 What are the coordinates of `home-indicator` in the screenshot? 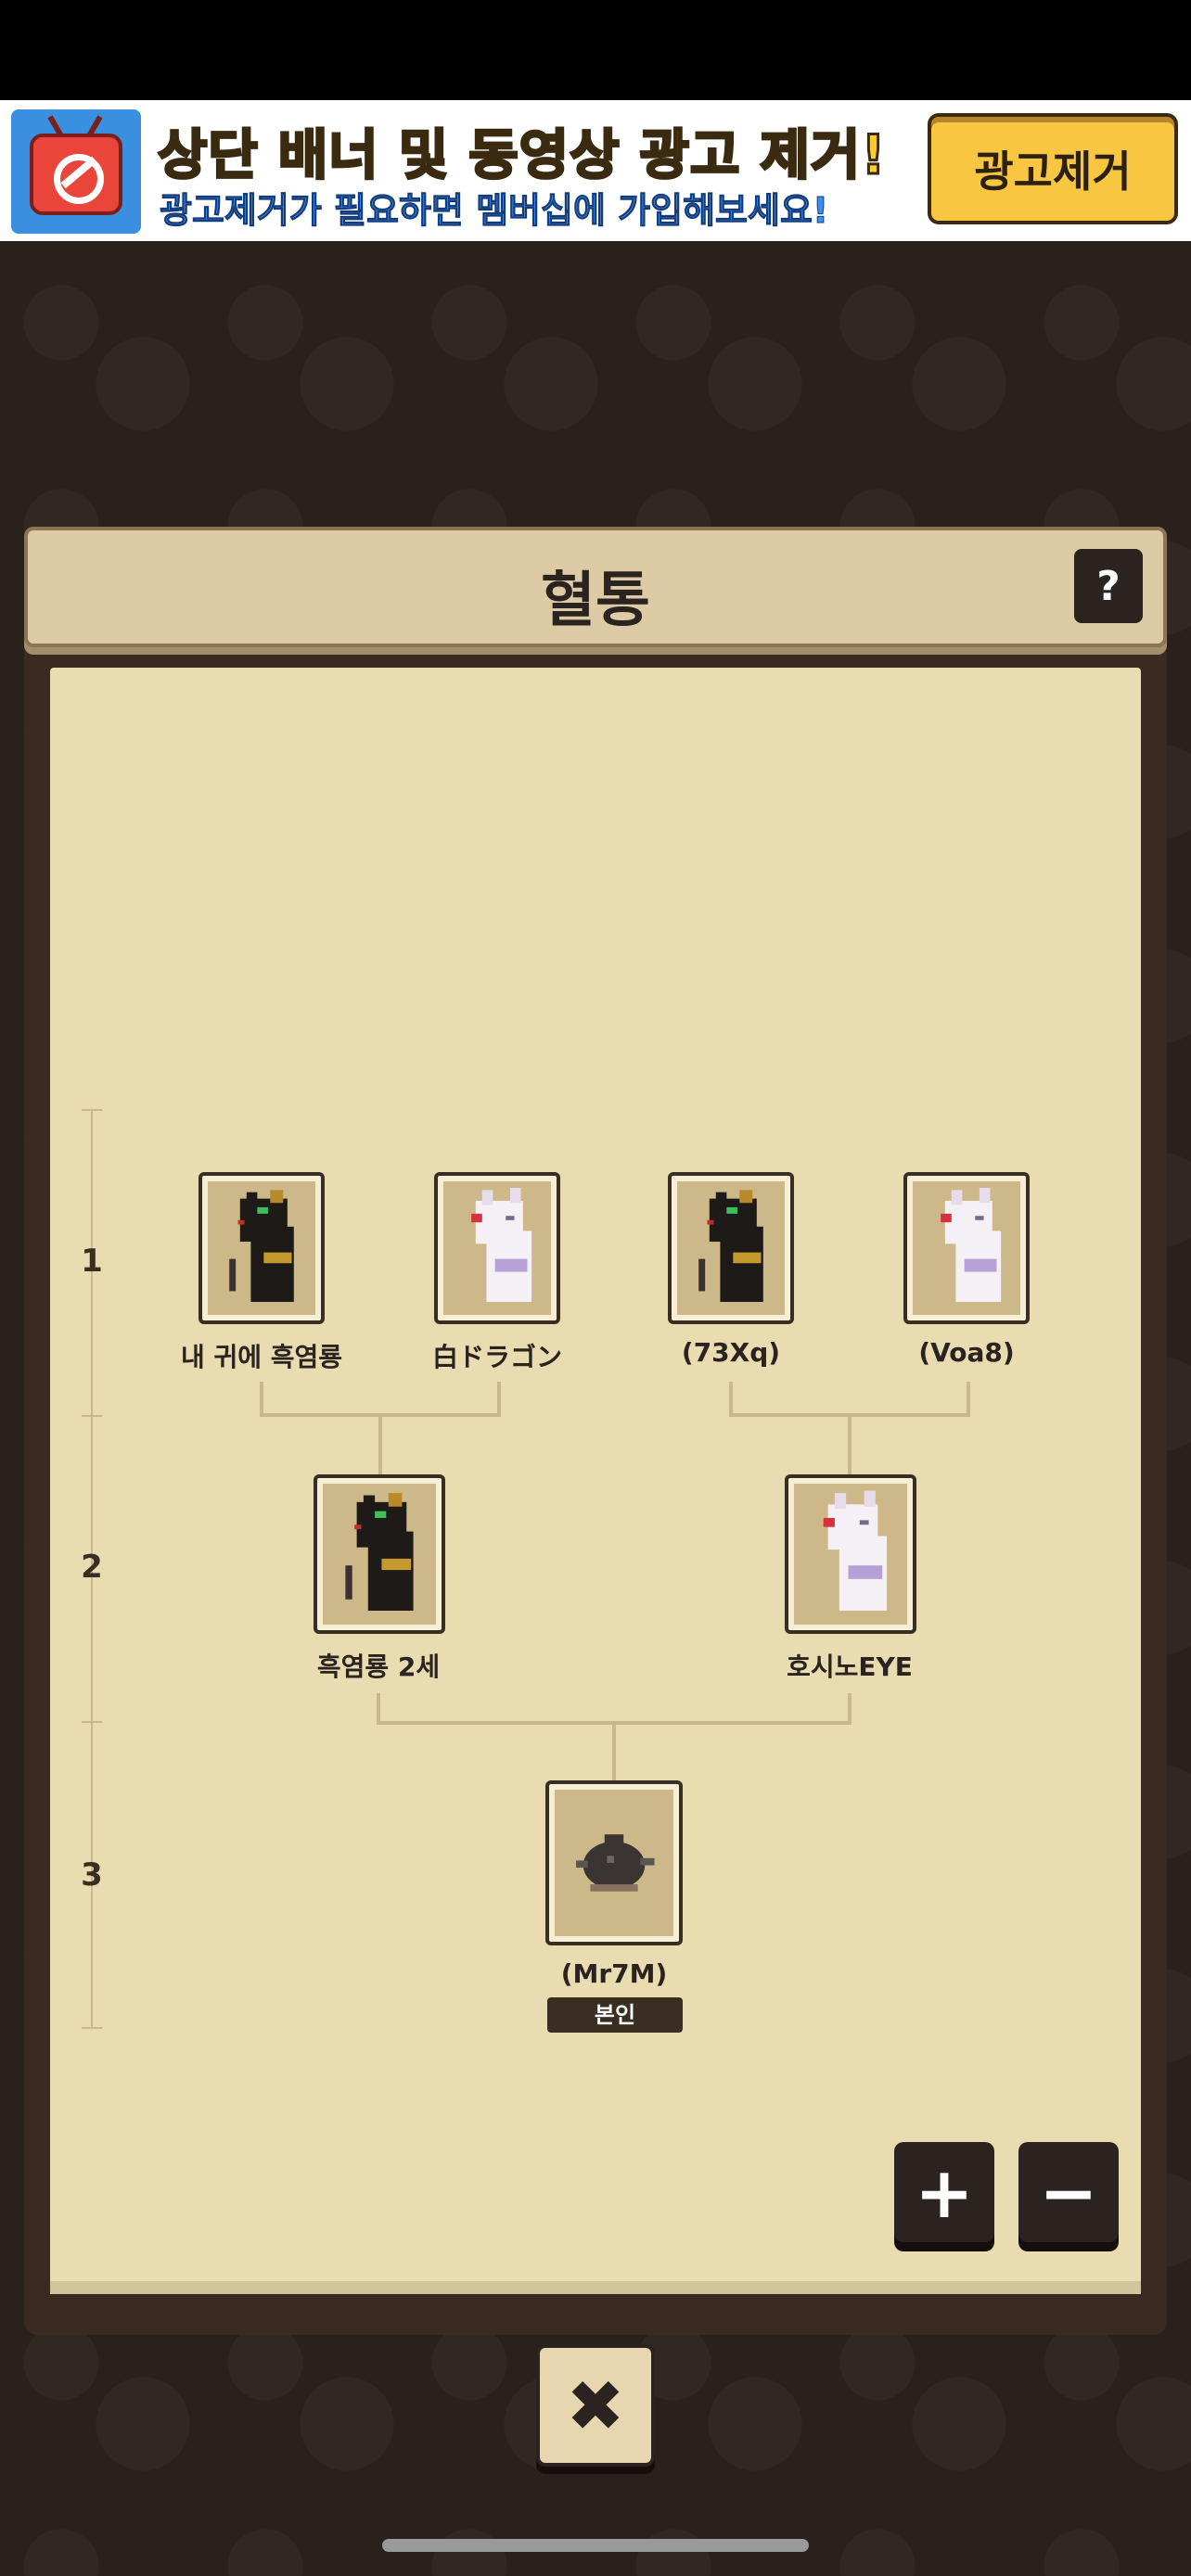 It's located at (595, 2545).